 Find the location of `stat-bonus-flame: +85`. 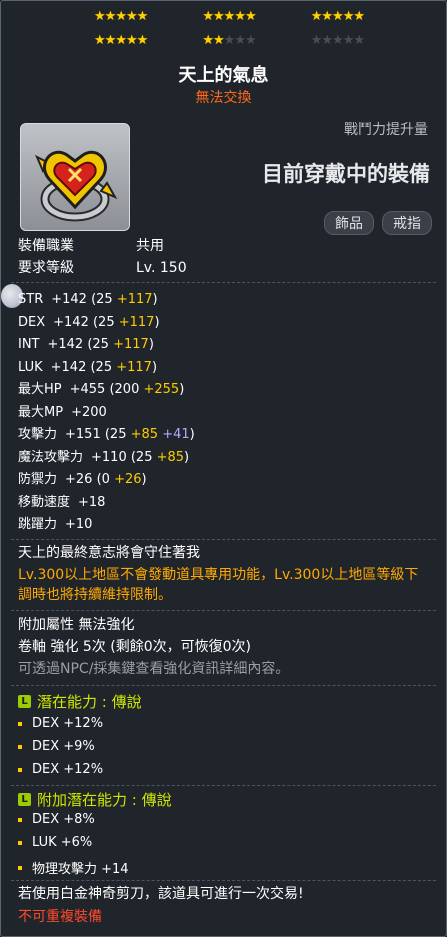

stat-bonus-flame: +85 is located at coordinates (170, 457).